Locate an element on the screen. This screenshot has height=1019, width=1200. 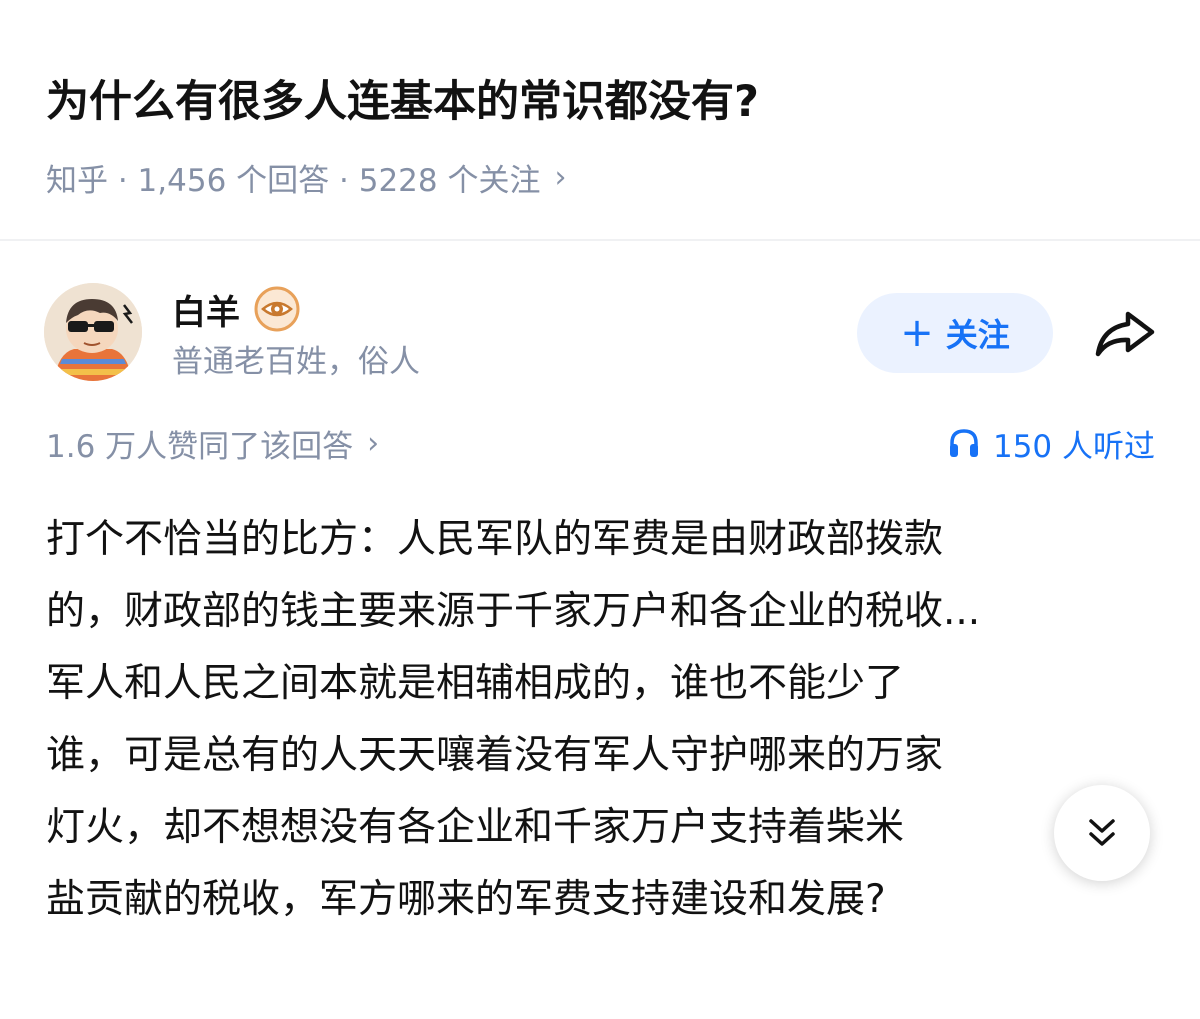
votes-link: 1.6 万人赞同了该回答 › is located at coordinates (212, 443).